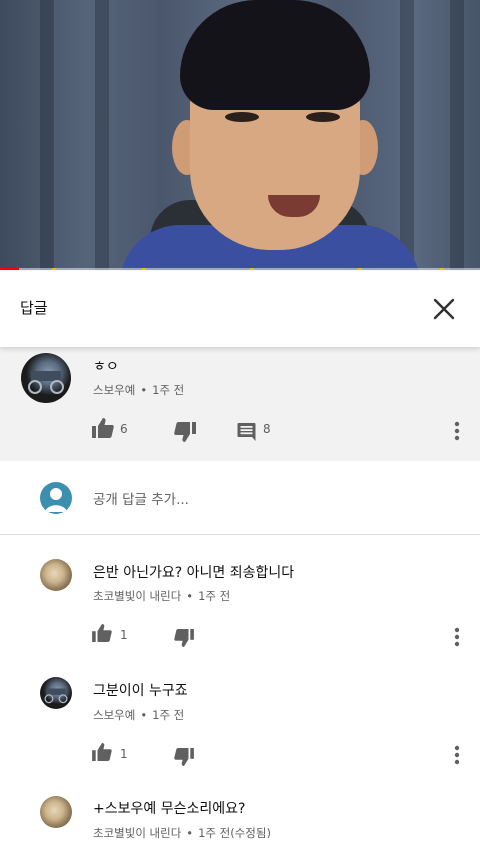 Image resolution: width=480 pixels, height=854 pixels. Describe the element at coordinates (267, 429) in the screenshot. I see `reply-count: 8` at that location.